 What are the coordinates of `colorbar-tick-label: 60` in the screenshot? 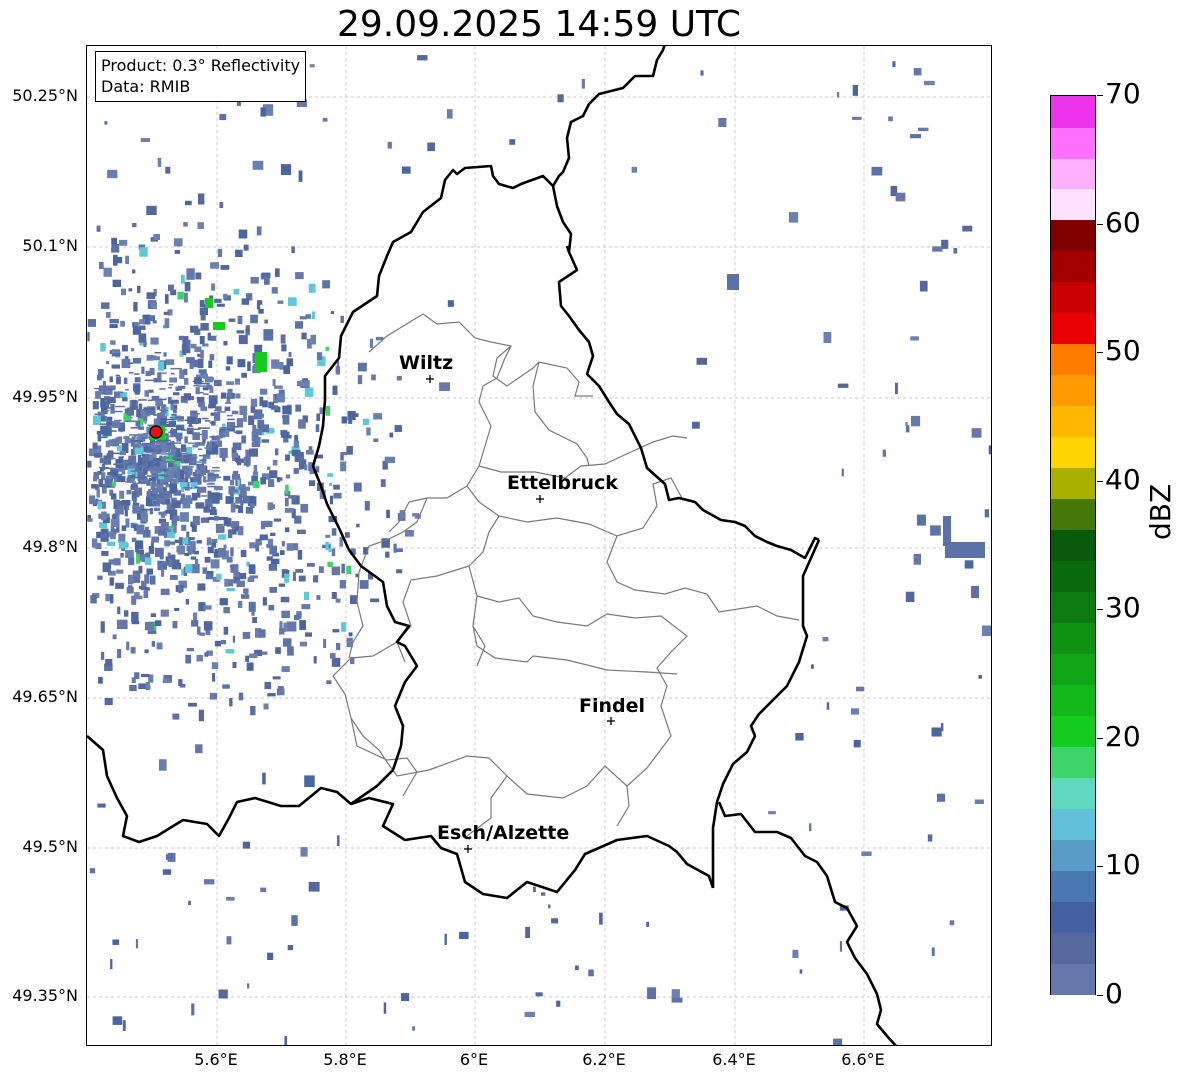 It's located at (1123, 222).